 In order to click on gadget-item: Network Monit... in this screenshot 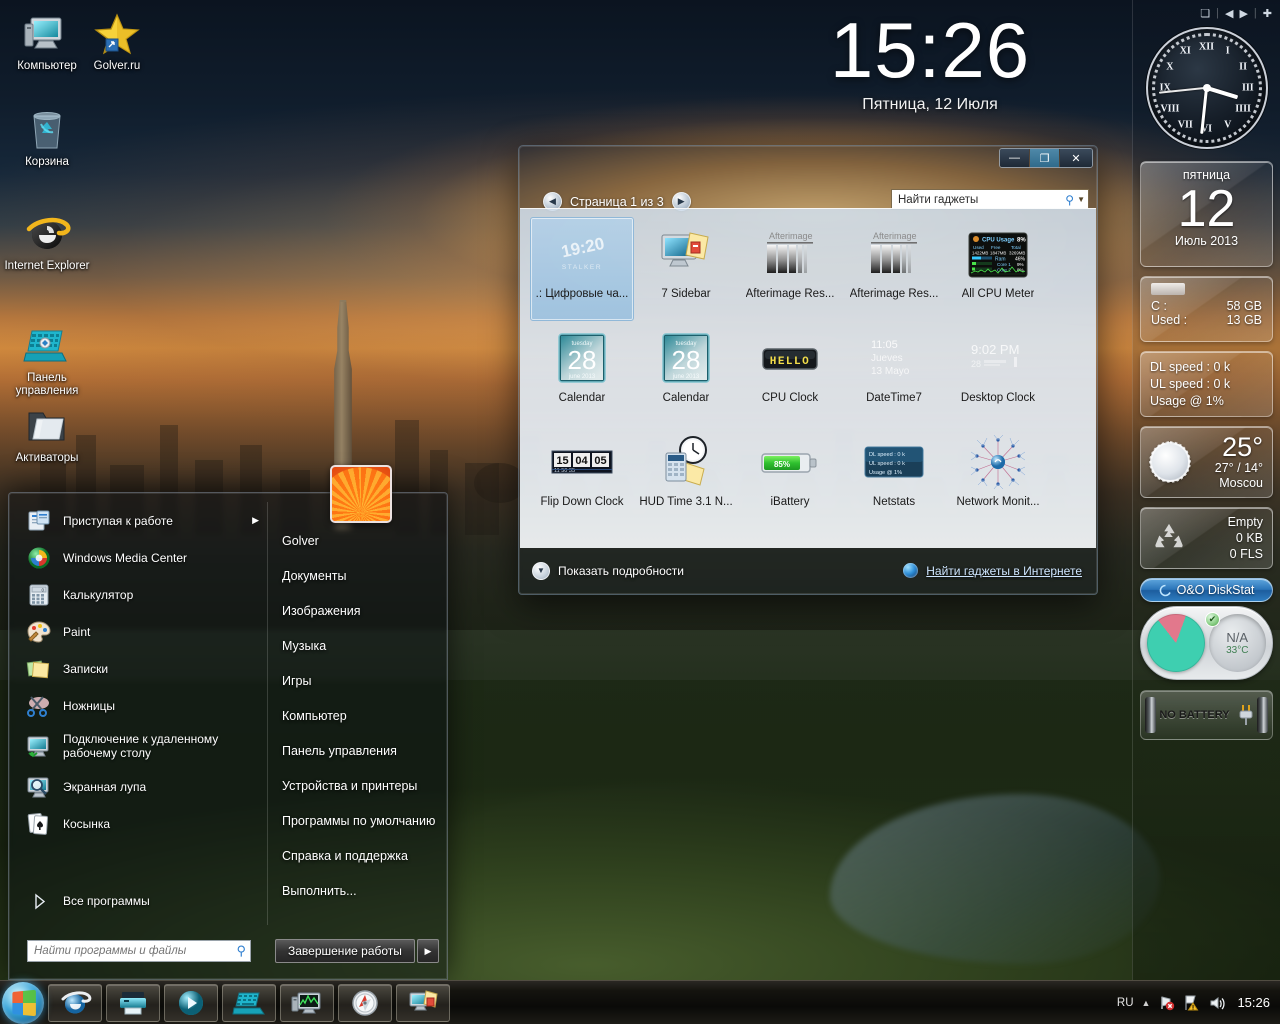, I will do `click(998, 477)`.